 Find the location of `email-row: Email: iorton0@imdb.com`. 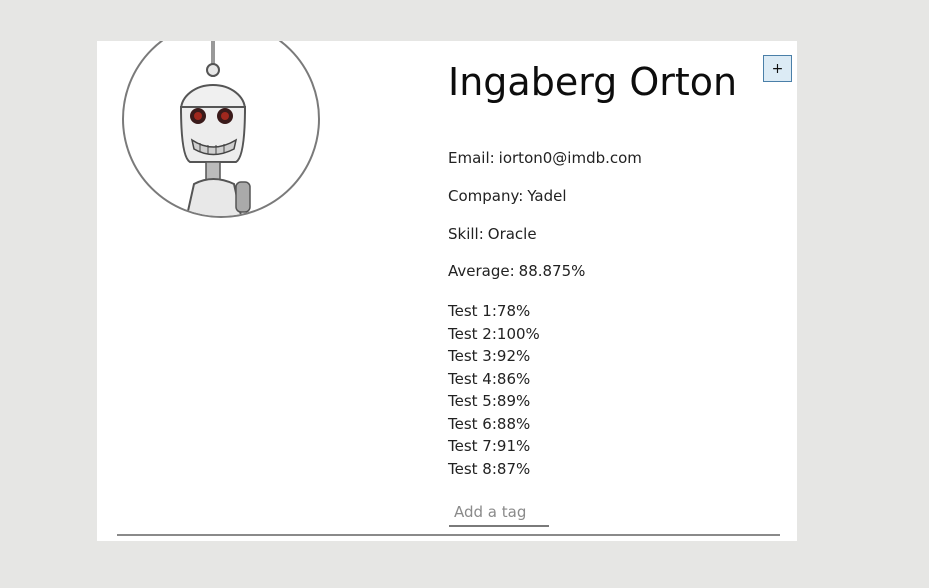

email-row: Email: iorton0@imdb.com is located at coordinates (545, 158).